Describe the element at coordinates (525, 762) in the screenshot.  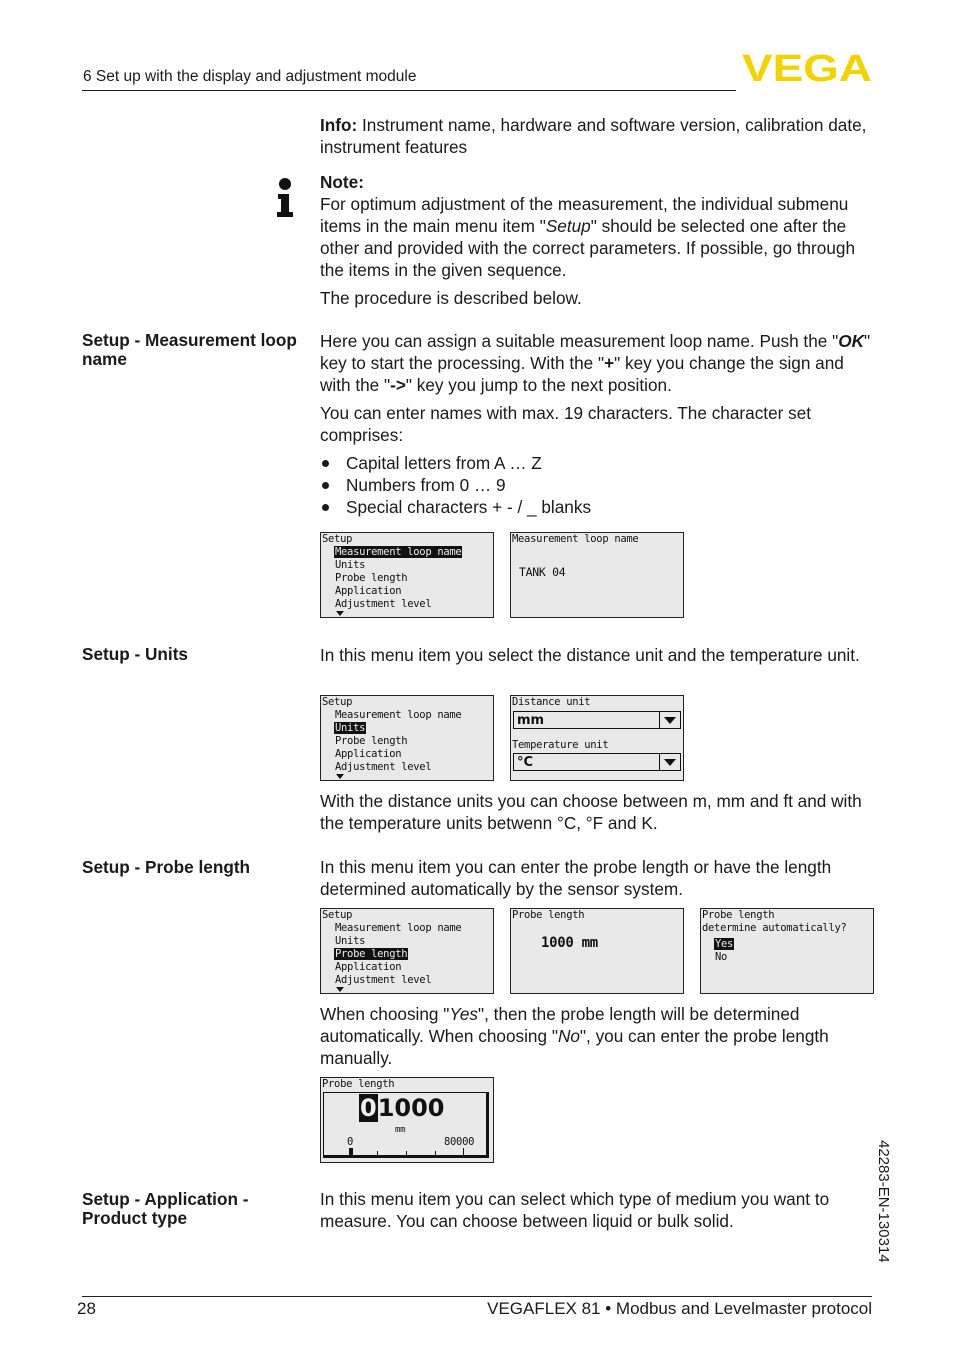
I see `temperature-unit-value: °C` at that location.